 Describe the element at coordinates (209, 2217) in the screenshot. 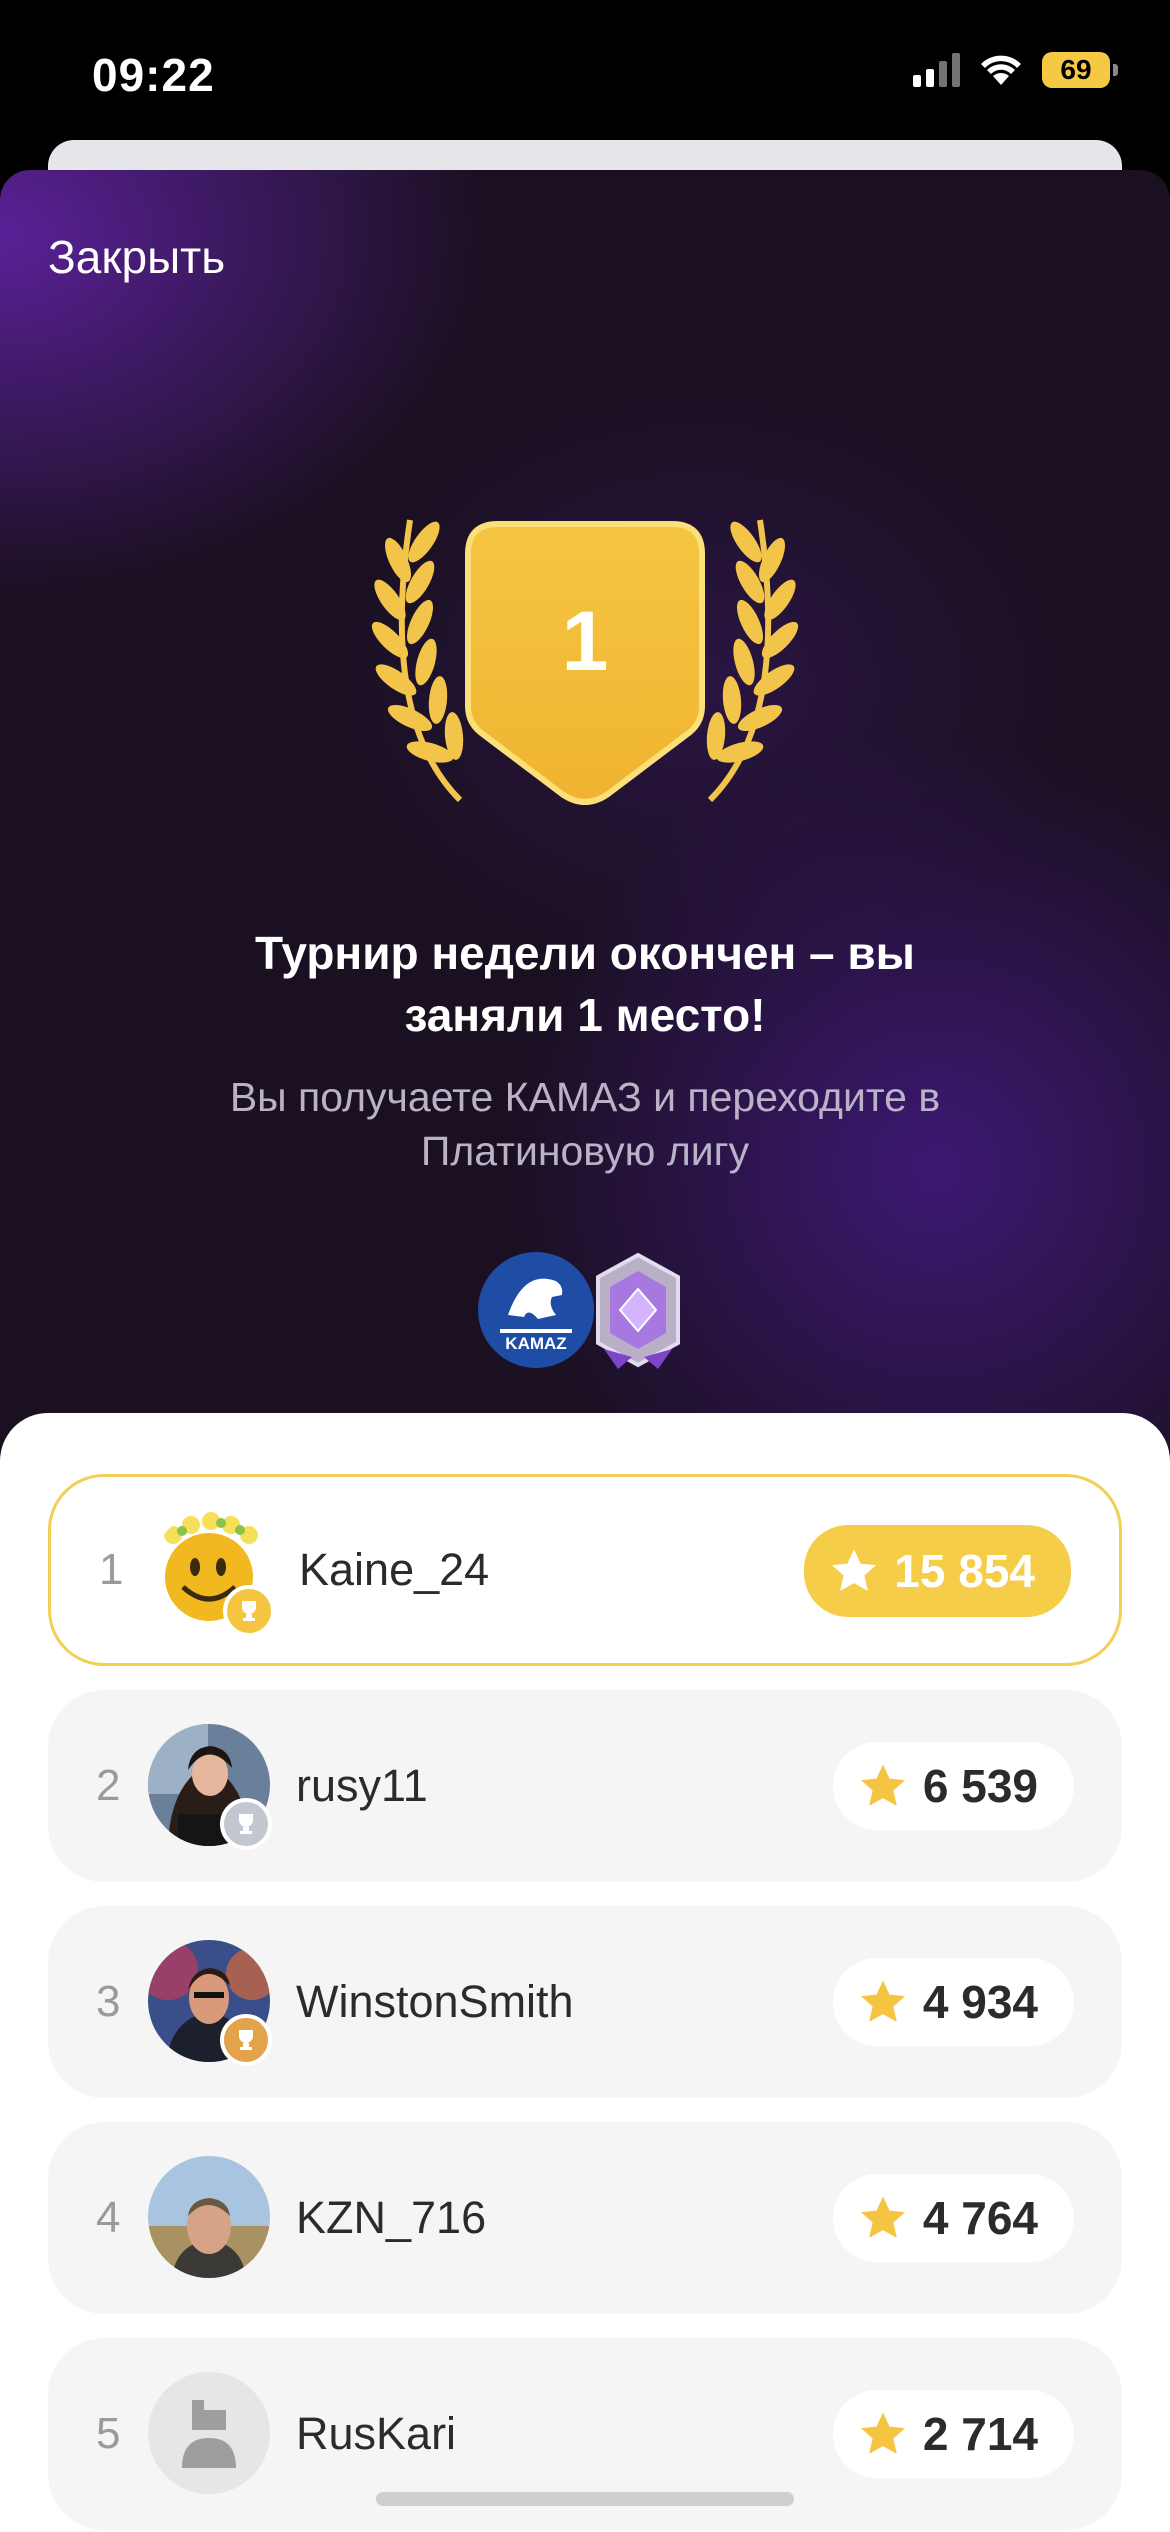

I see `avatar` at that location.